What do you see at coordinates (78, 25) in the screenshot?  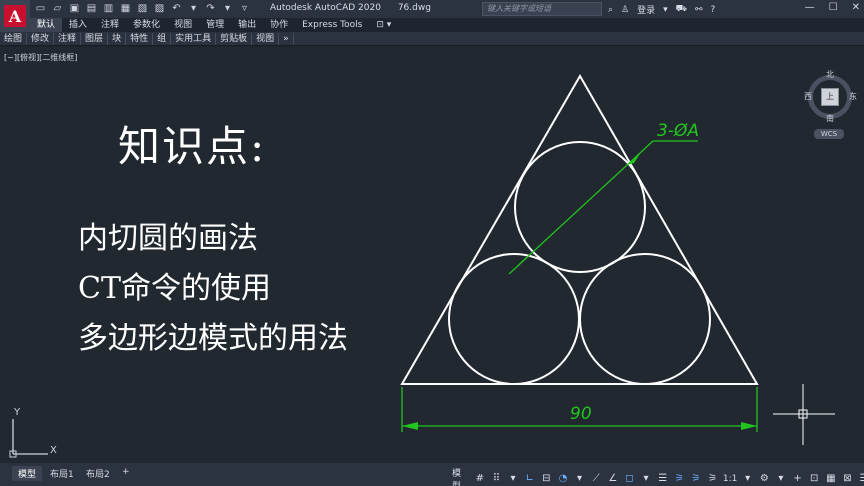 I see `tab-insert: 插入` at bounding box center [78, 25].